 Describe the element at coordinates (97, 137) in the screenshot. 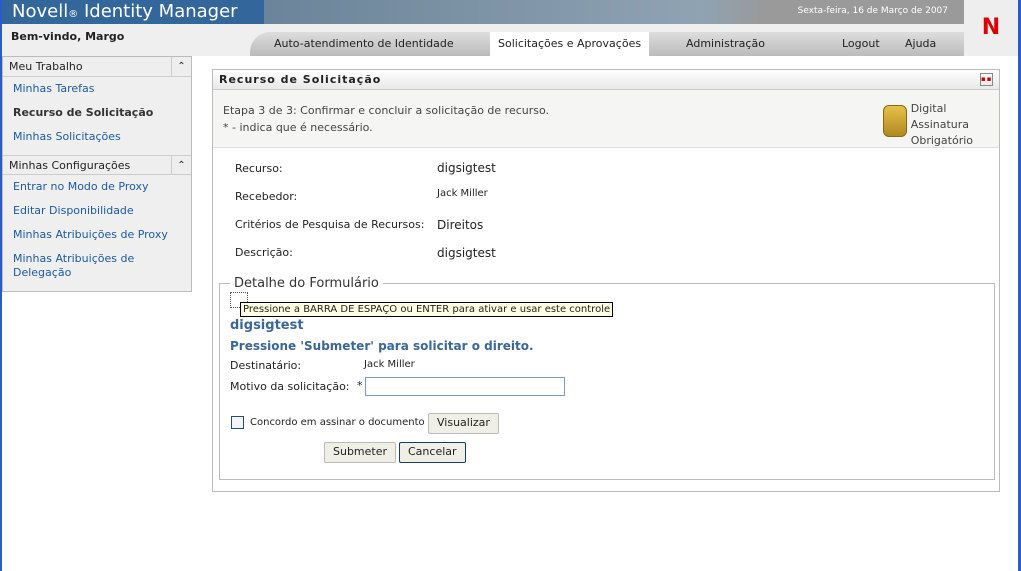

I see `sidebar-item-my-requests: Minhas Solicitações` at that location.